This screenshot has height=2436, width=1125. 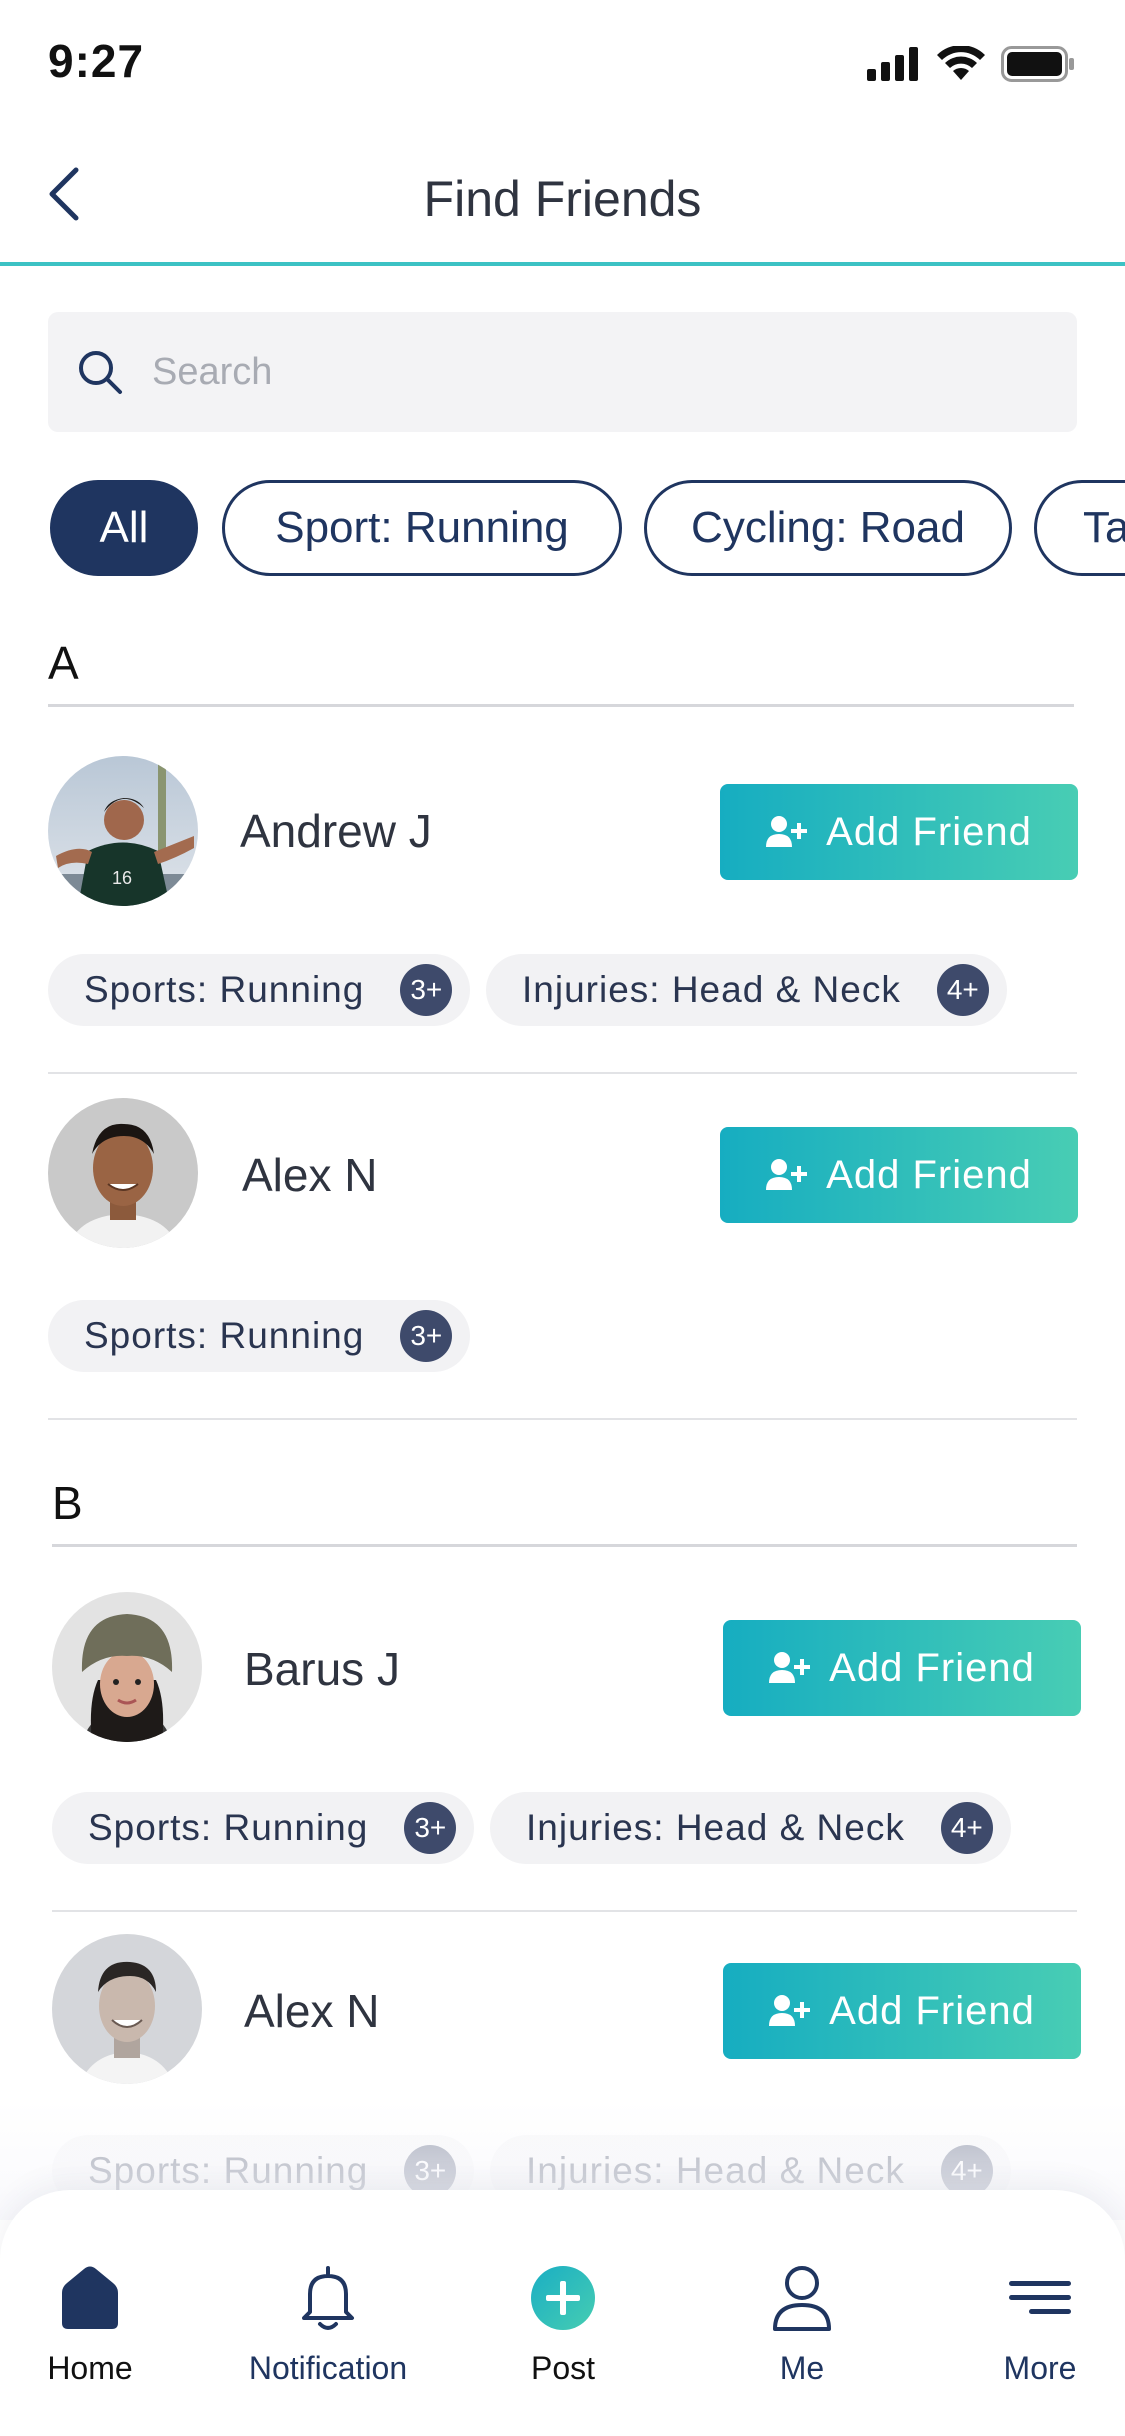 I want to click on bell-icon, so click(x=328, y=2298).